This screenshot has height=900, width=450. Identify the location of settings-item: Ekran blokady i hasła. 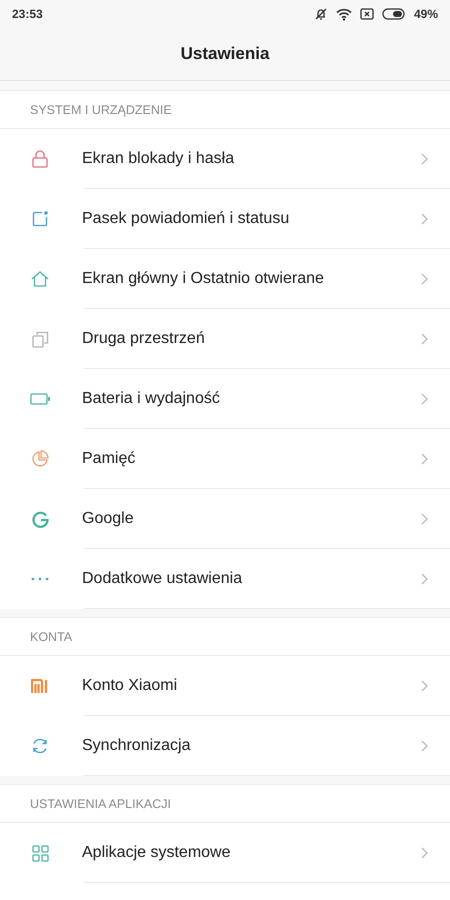
(225, 159).